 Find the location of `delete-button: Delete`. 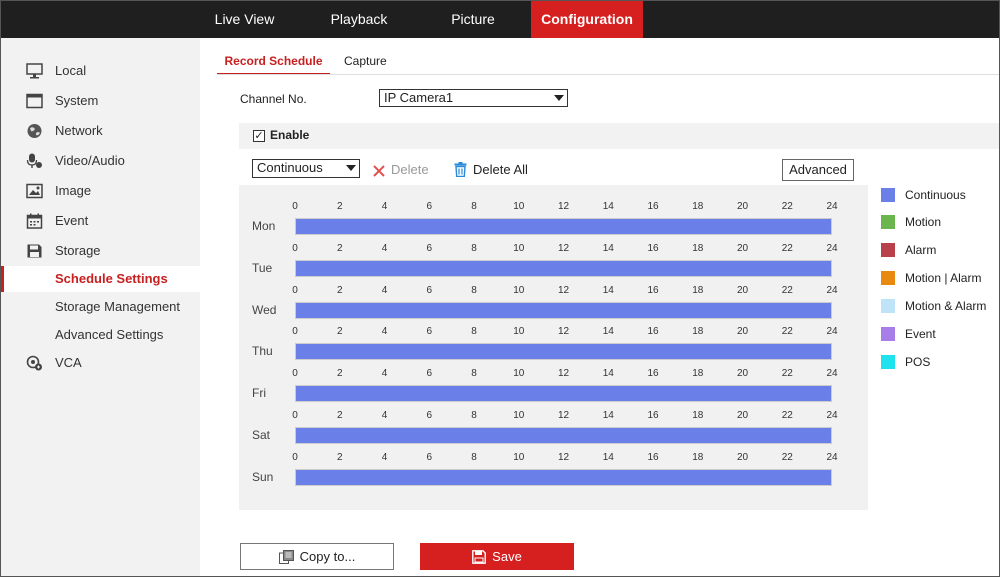

delete-button: Delete is located at coordinates (401, 169).